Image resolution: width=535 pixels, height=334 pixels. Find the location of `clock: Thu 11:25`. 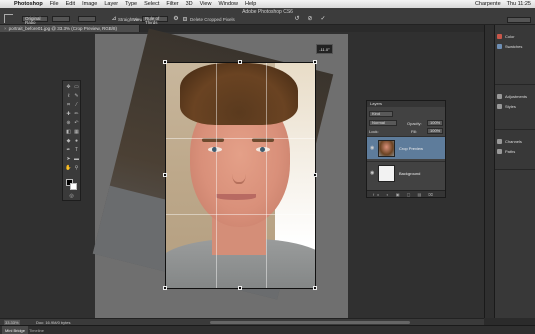

clock: Thu 11:25 is located at coordinates (519, 4).